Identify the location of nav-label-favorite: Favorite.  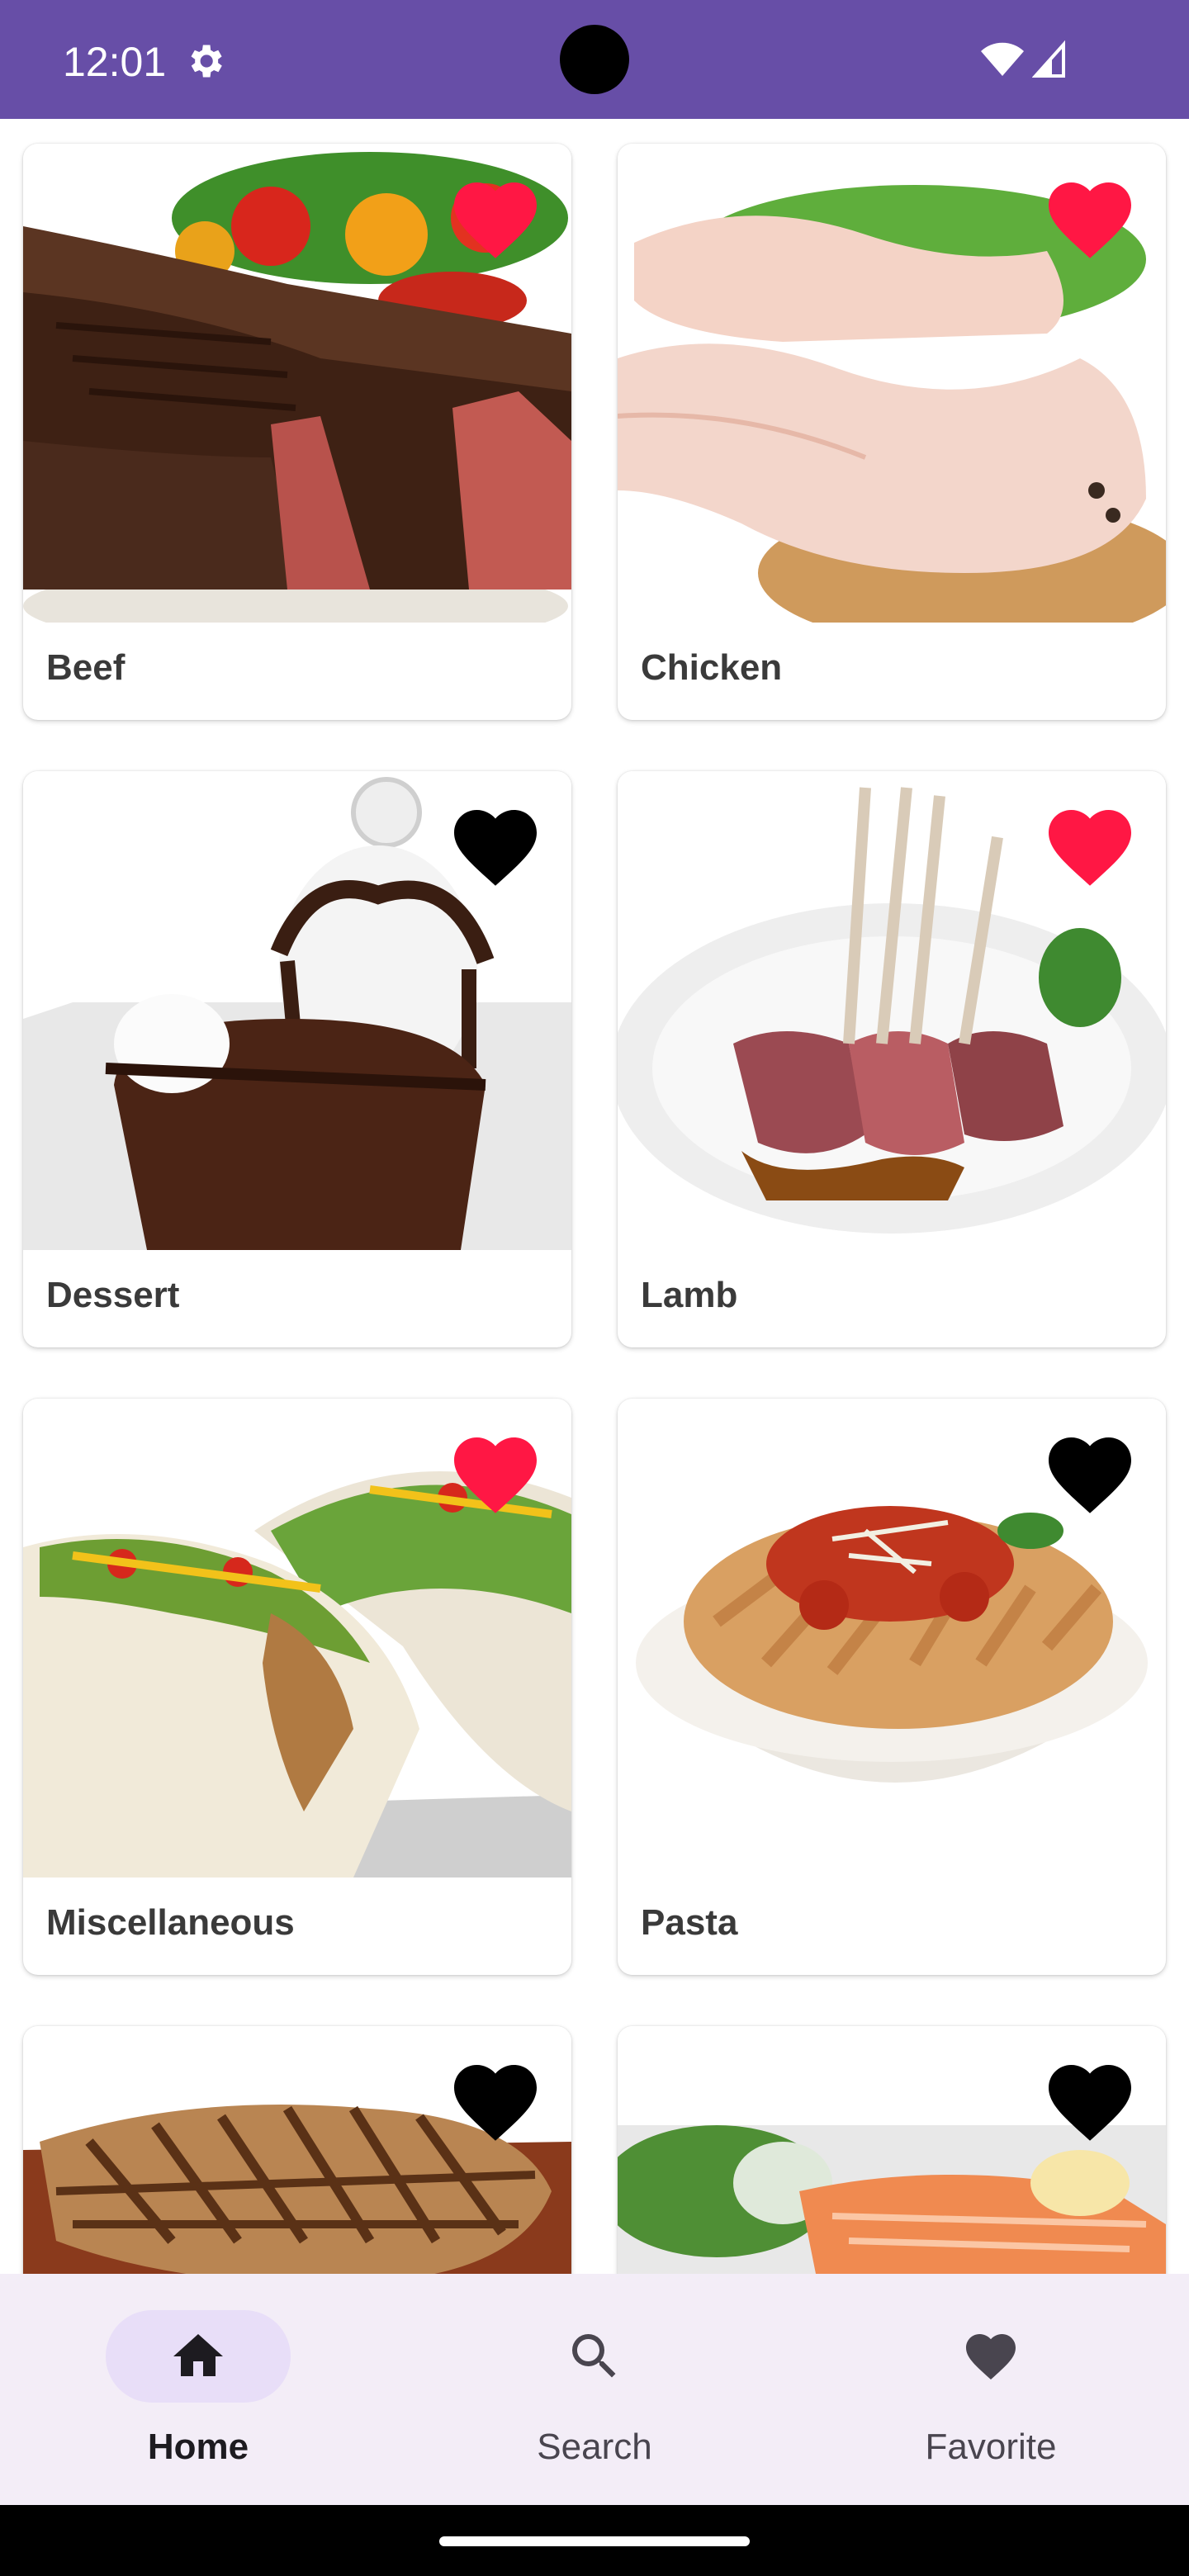
(991, 2447).